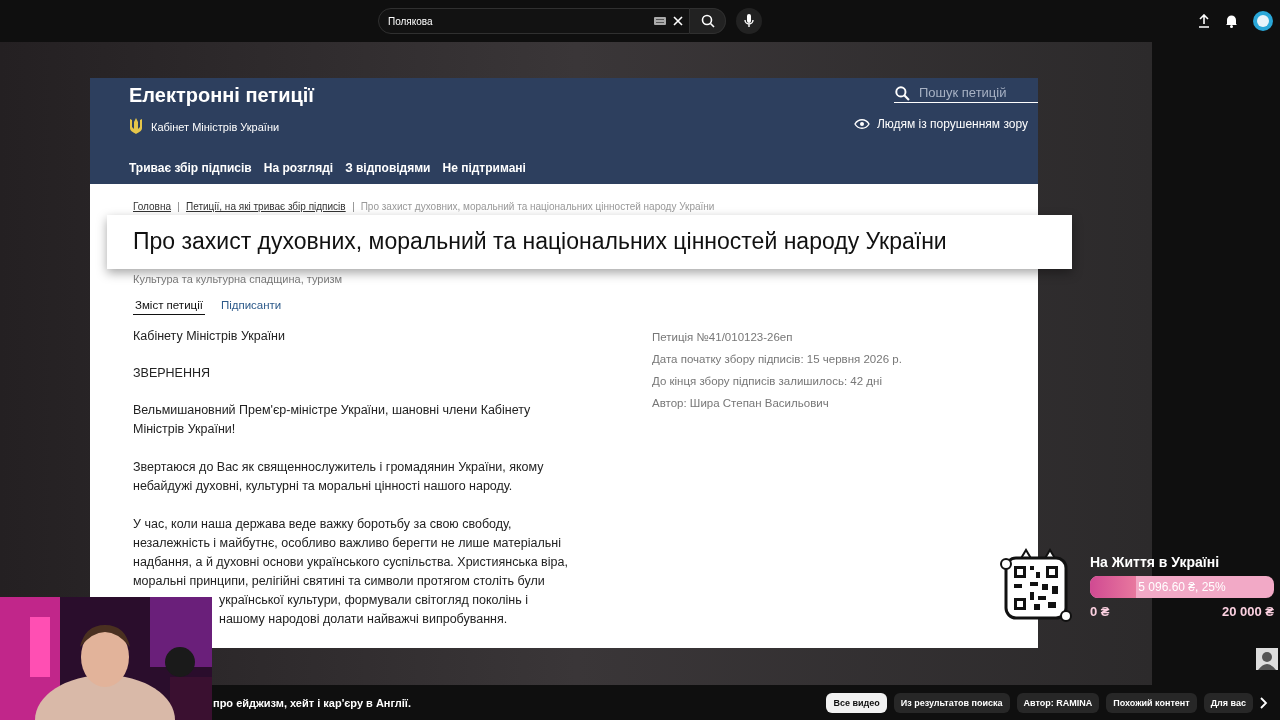 The height and width of the screenshot is (720, 1280). What do you see at coordinates (1228, 702) in the screenshot?
I see `filter-chip: Для вас` at bounding box center [1228, 702].